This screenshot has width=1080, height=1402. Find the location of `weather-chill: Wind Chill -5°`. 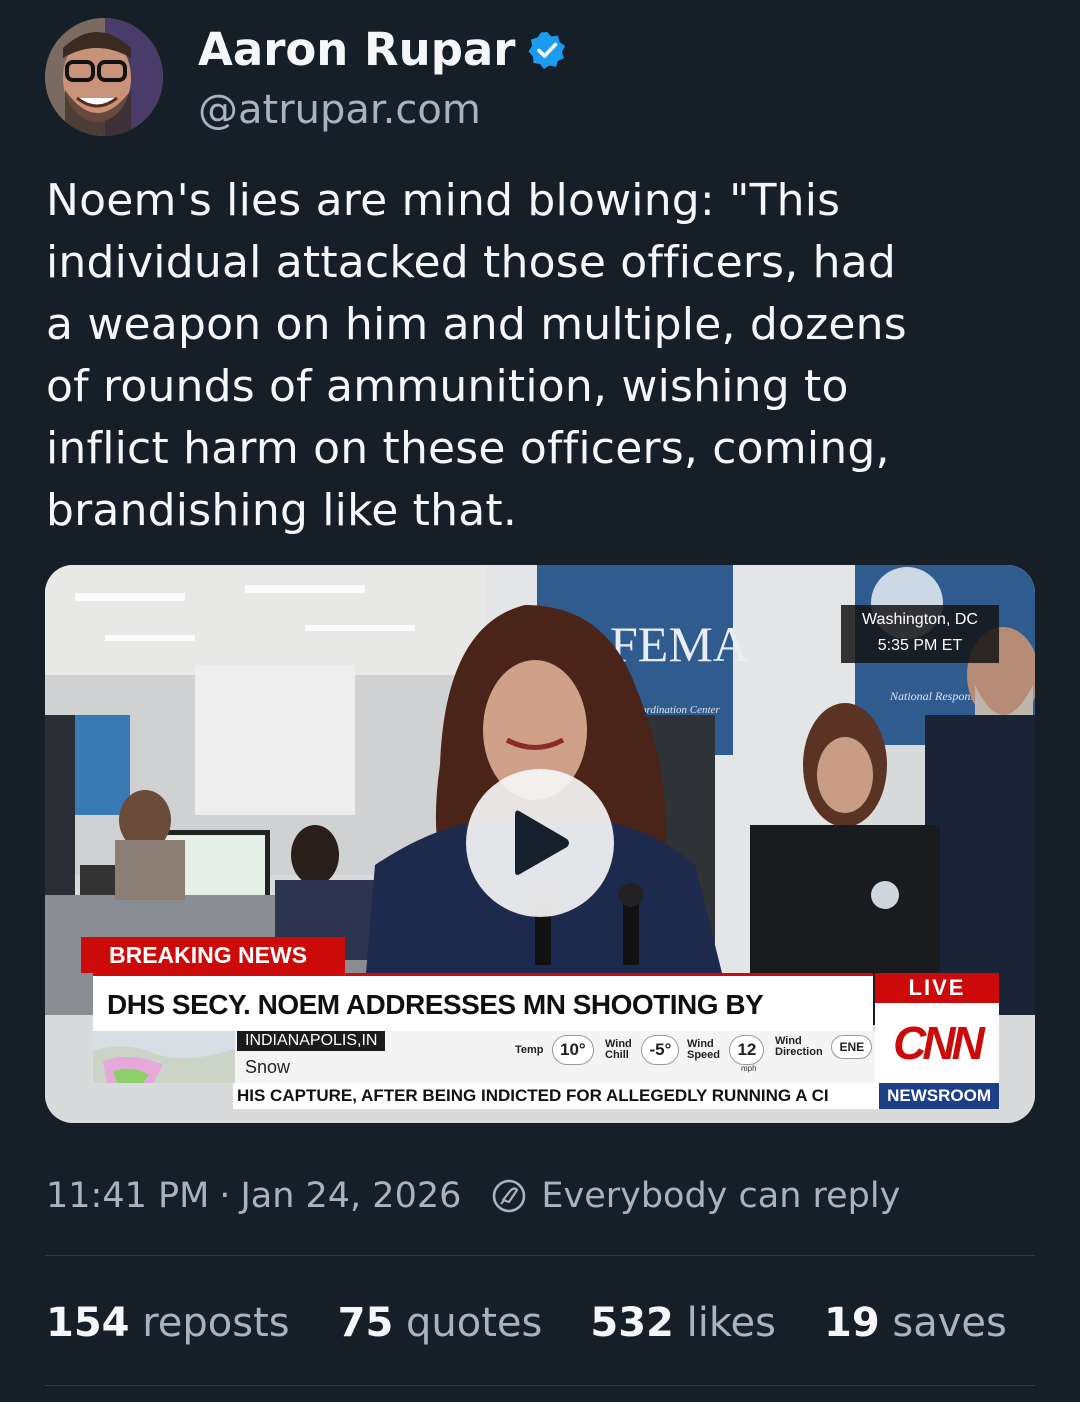

weather-chill: Wind Chill -5° is located at coordinates (642, 1050).